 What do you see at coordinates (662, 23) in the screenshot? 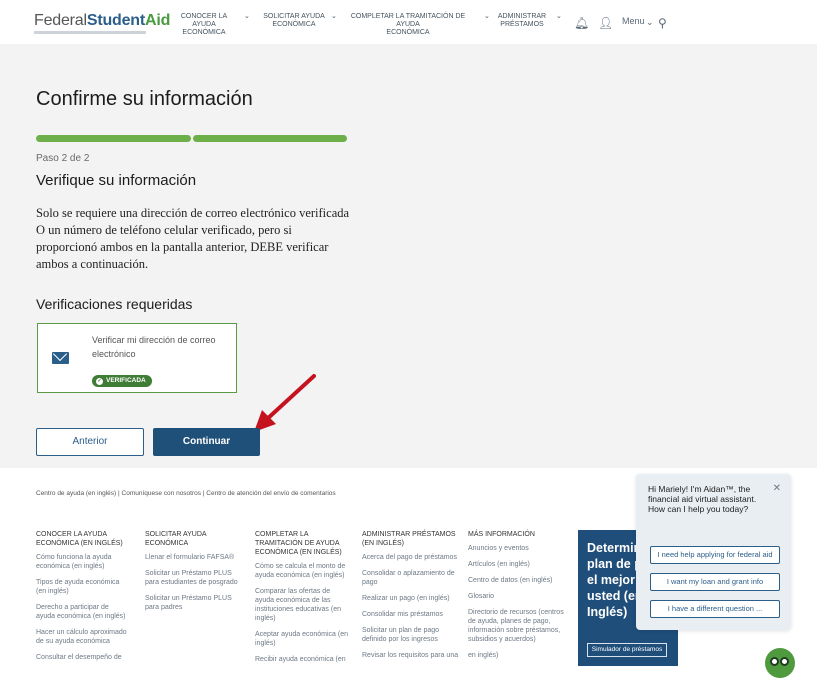
I see `search-icon: ⚲` at bounding box center [662, 23].